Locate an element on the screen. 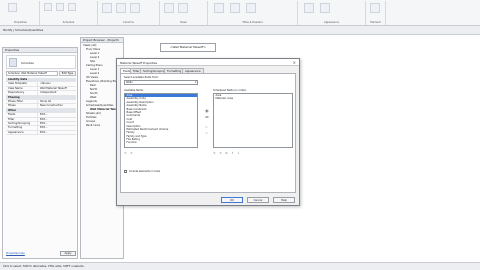  tree-item: Site is located at coordinates (92, 61).